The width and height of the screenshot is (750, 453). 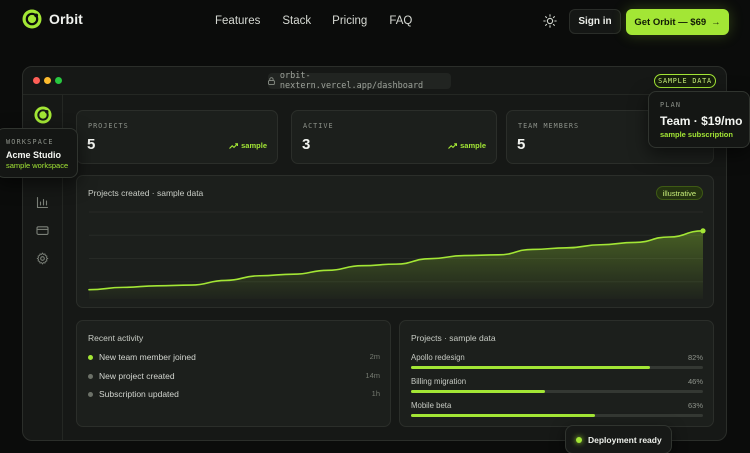 I want to click on nav-link-faq: FAQ, so click(x=400, y=21).